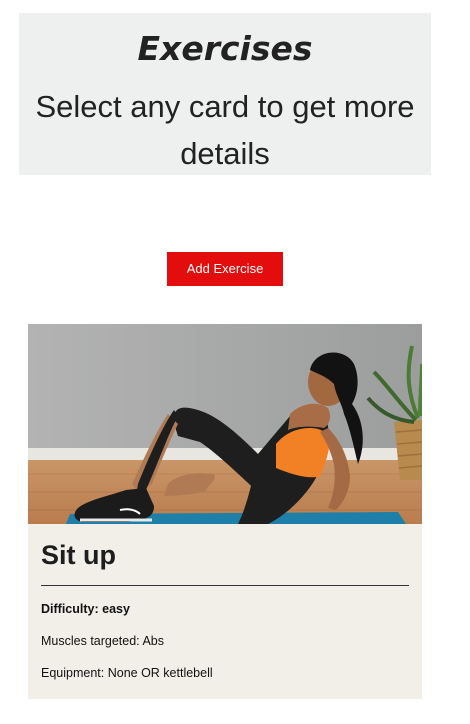 The image size is (470, 724). I want to click on add-exercise-button: Add Exercise, so click(225, 269).